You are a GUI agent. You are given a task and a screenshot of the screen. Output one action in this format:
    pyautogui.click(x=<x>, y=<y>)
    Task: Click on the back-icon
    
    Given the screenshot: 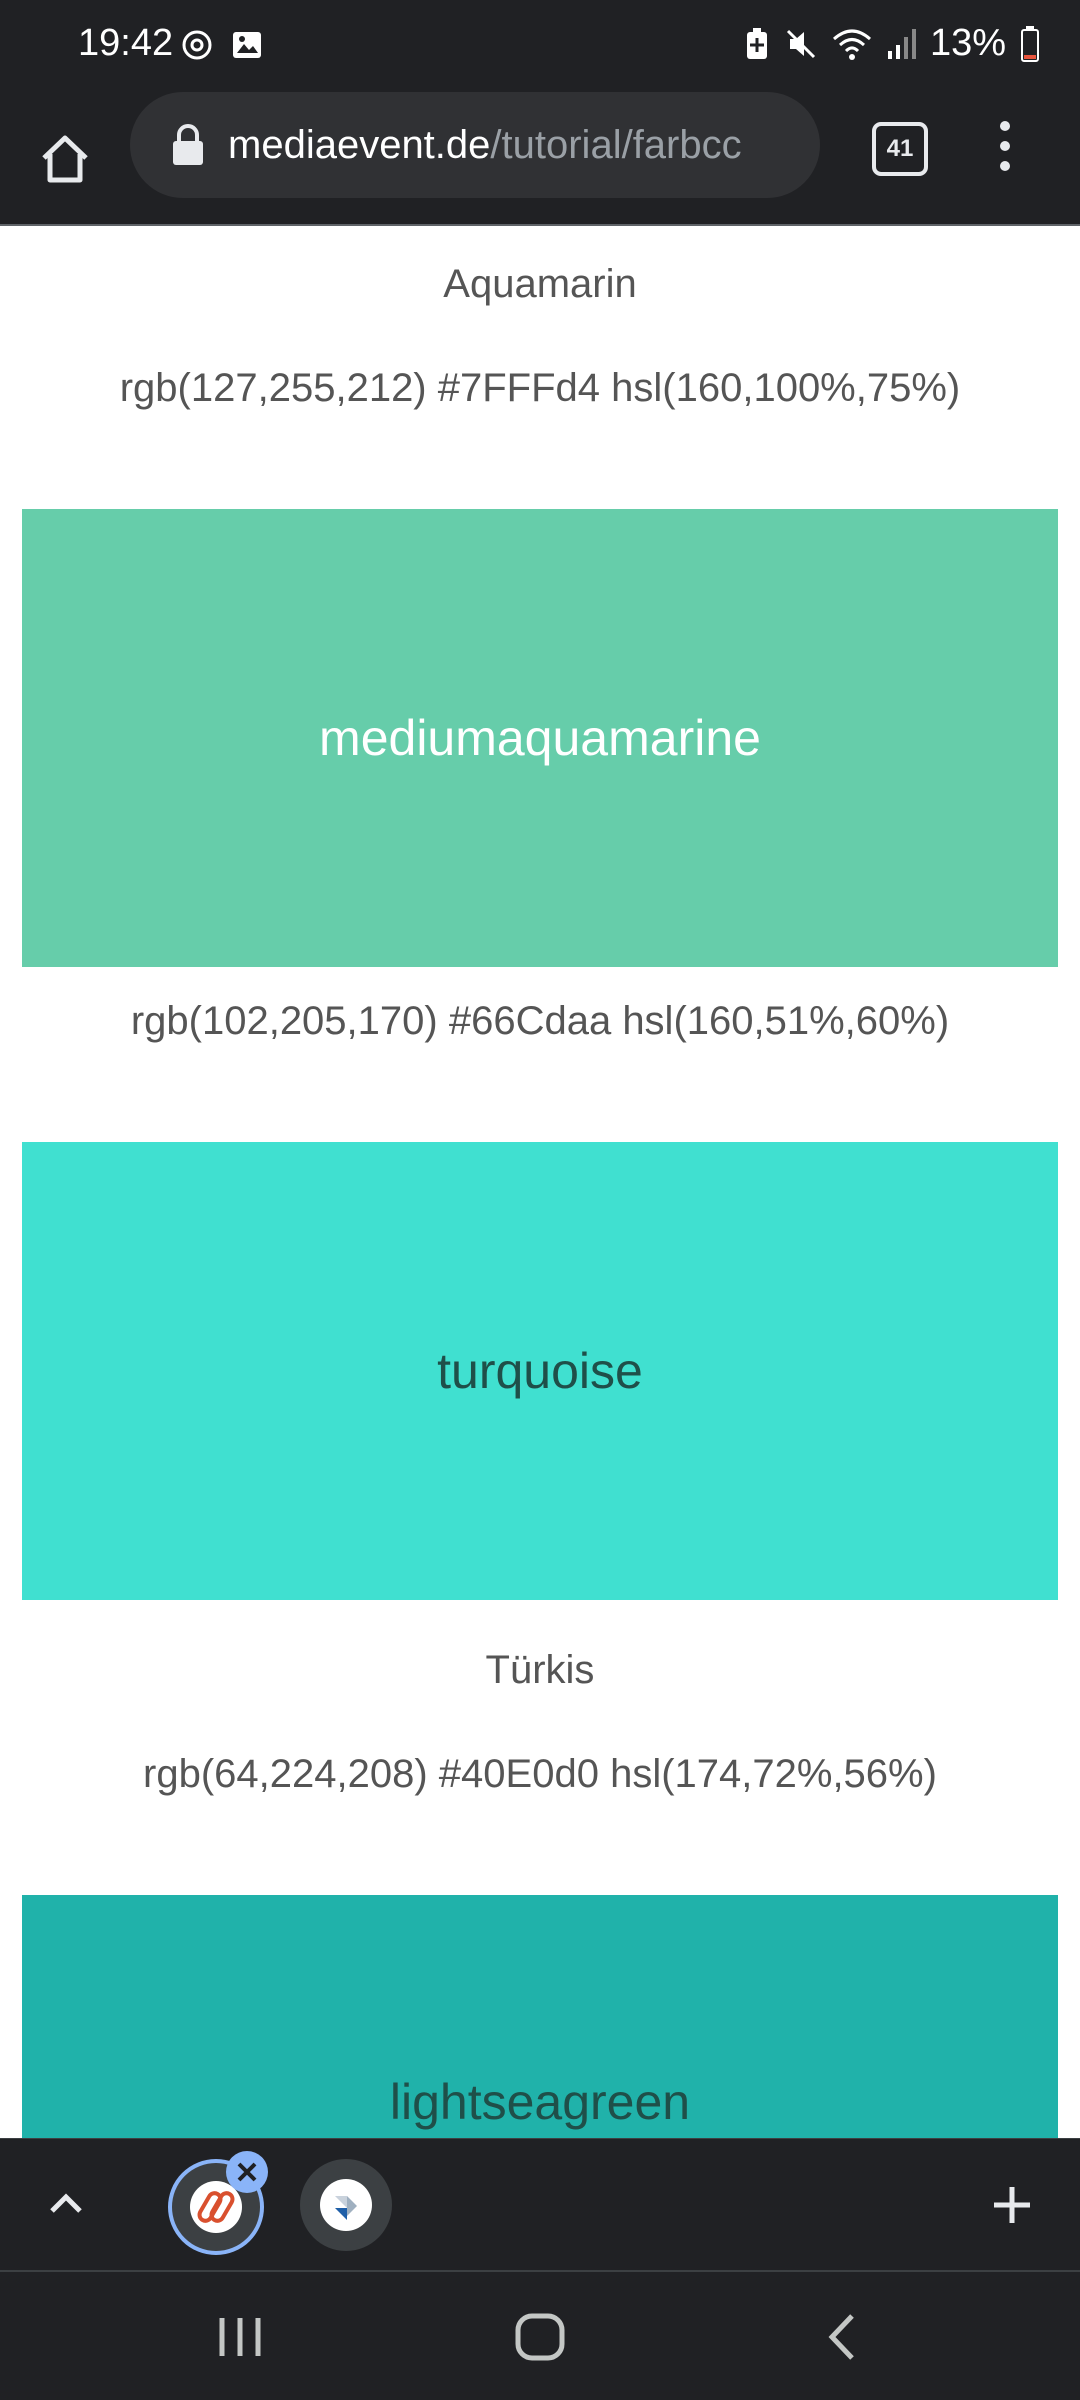 What is the action you would take?
    pyautogui.click(x=844, y=2337)
    